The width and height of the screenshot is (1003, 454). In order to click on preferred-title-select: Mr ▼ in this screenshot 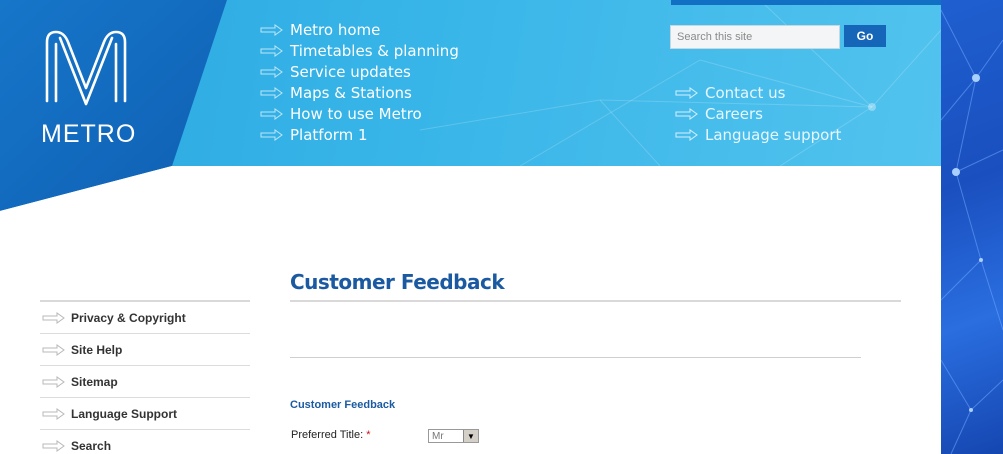, I will do `click(453, 436)`.